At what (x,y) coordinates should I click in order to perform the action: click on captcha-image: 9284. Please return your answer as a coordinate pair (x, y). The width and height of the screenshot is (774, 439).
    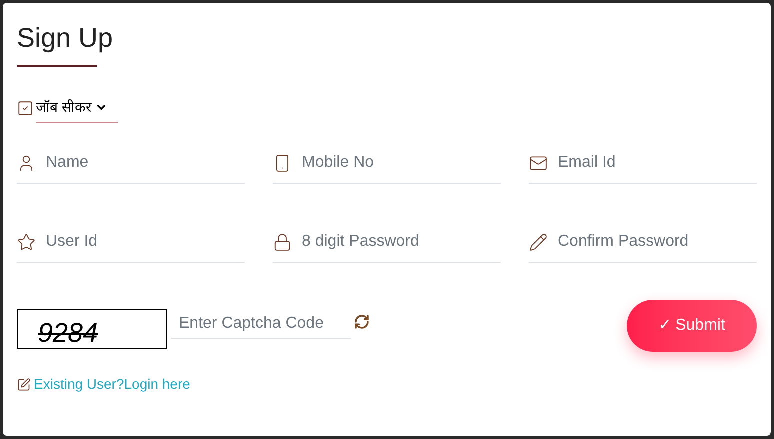
    Looking at the image, I should click on (92, 329).